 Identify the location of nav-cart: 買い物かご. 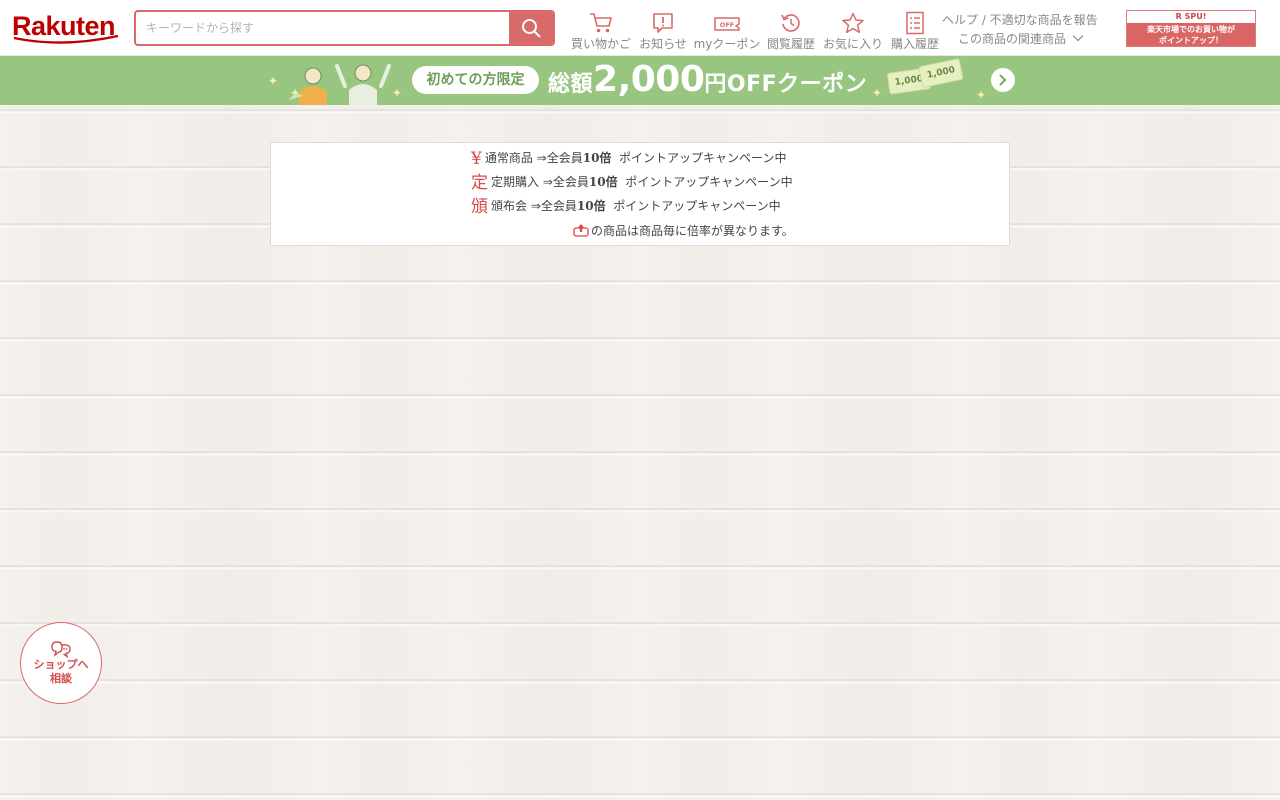
(601, 29).